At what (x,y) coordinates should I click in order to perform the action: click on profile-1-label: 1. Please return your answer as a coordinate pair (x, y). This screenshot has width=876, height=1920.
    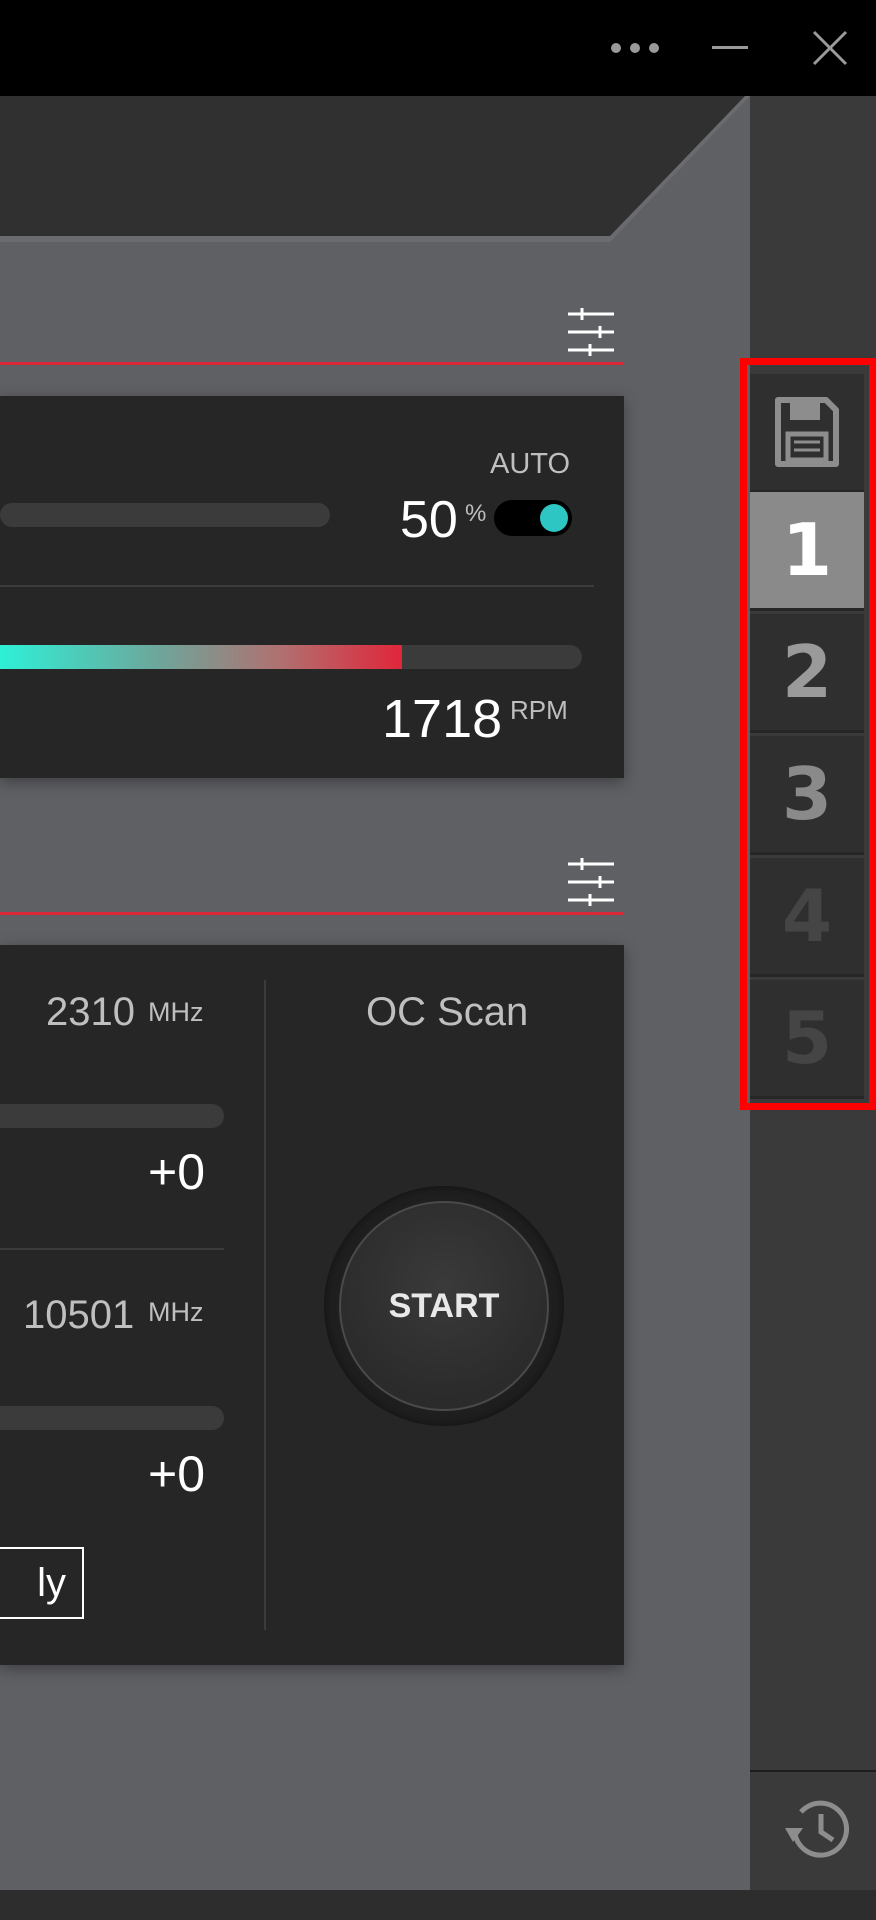
    Looking at the image, I should click on (807, 550).